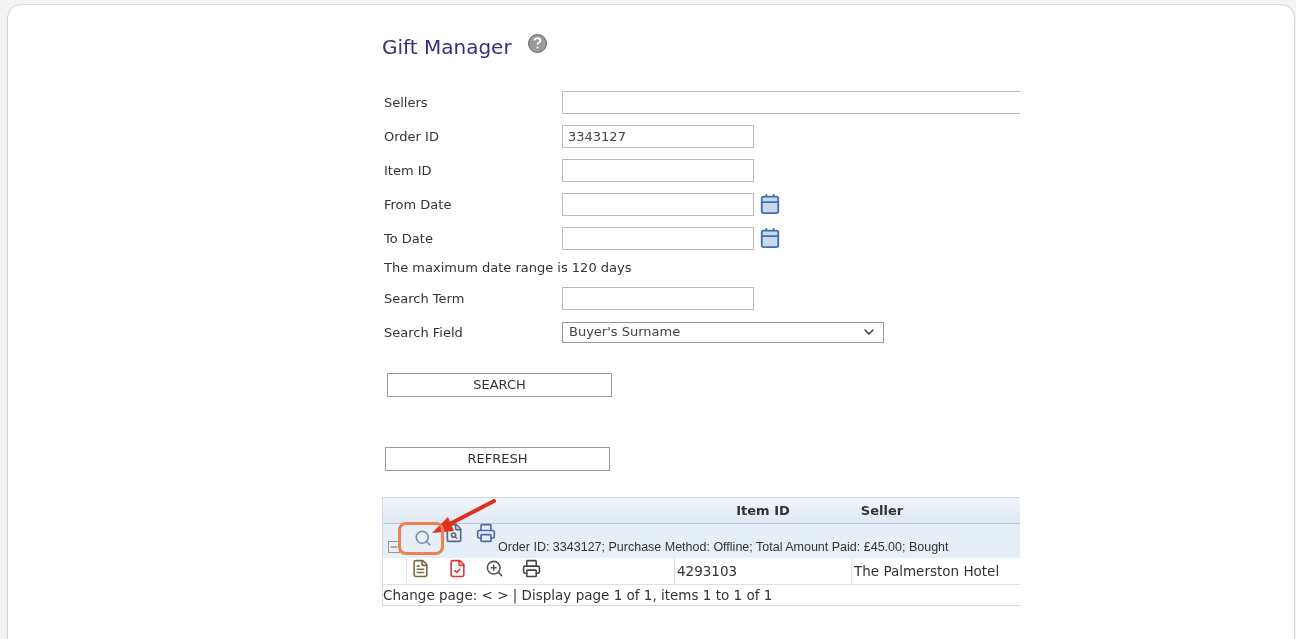 This screenshot has height=639, width=1296. I want to click on field-label: Item ID, so click(408, 170).